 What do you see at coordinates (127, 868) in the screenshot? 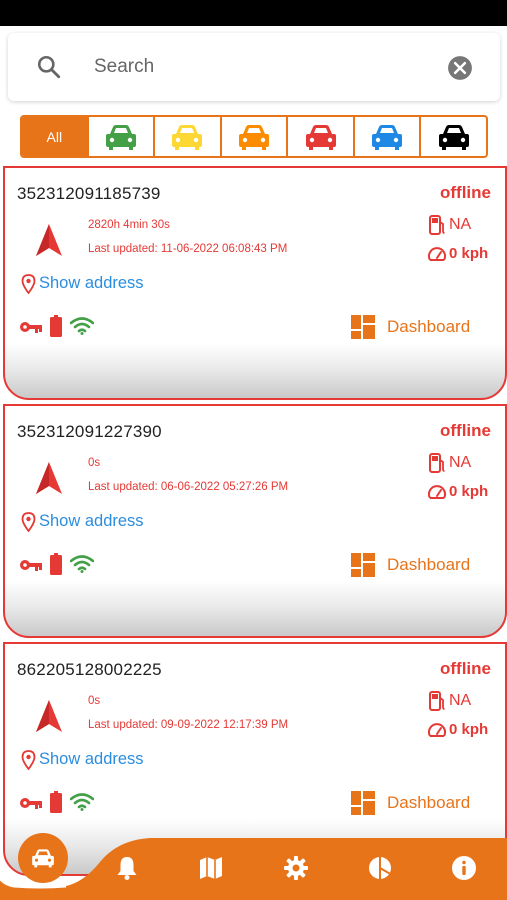
I see `bell-icon` at bounding box center [127, 868].